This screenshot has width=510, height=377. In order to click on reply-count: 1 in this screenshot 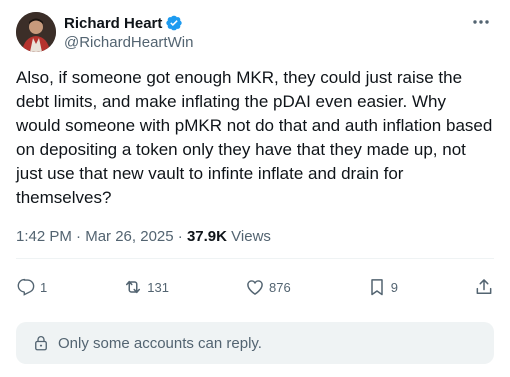, I will do `click(44, 287)`.